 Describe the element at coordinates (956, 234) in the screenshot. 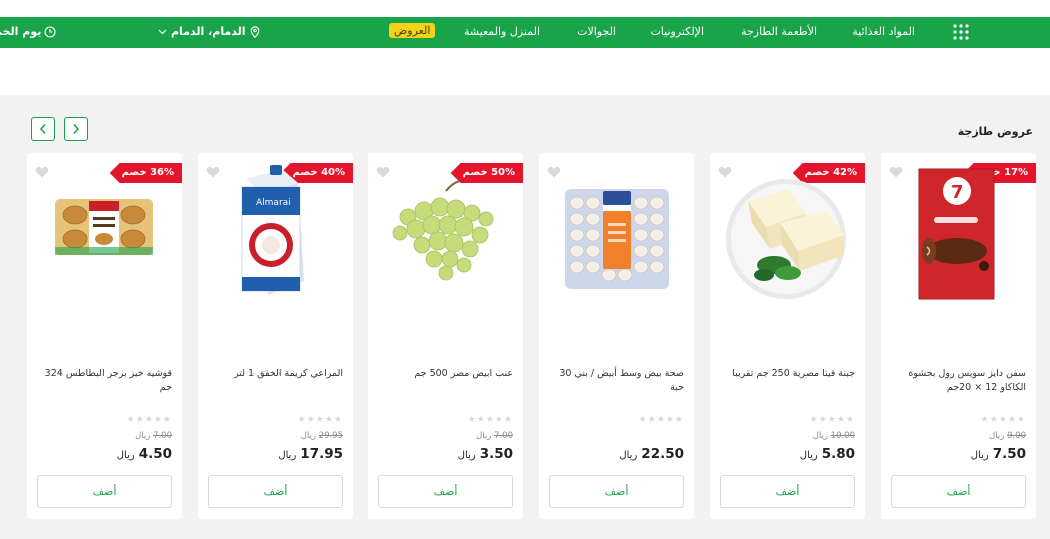

I see `cake-roll-product-image: 7` at that location.